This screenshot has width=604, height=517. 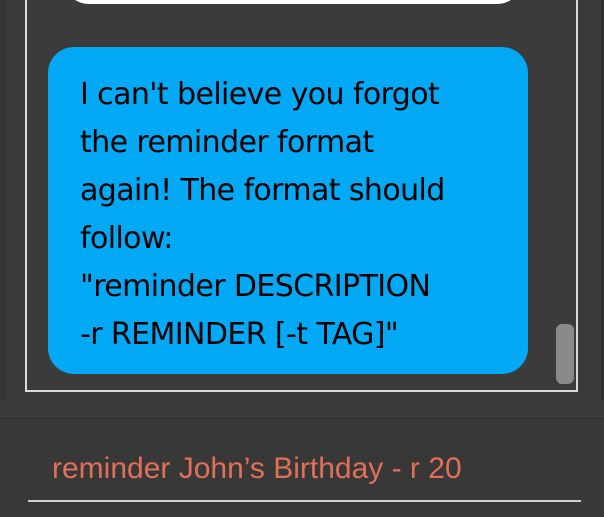 I want to click on previous-message-bubble, so click(x=293, y=2).